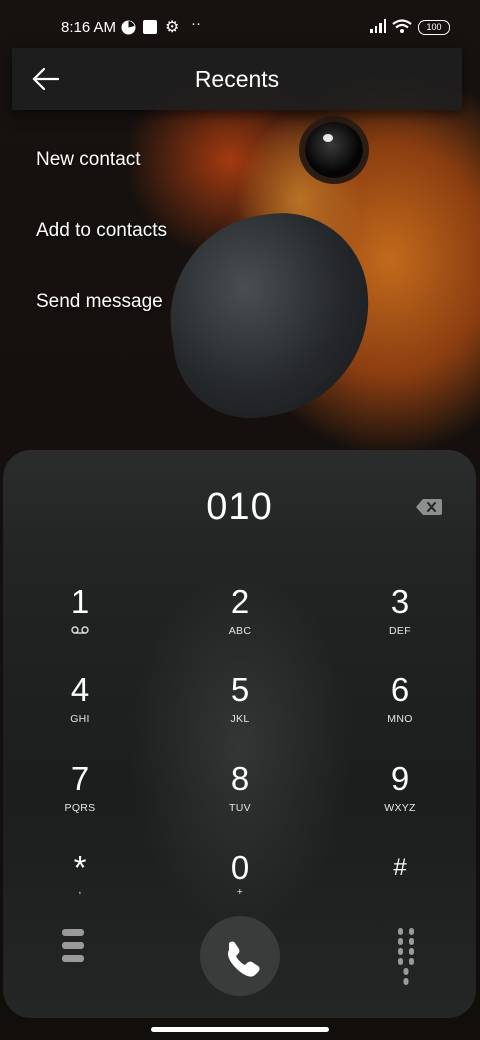 Image resolution: width=480 pixels, height=1040 pixels. What do you see at coordinates (80, 689) in the screenshot?
I see `key-digit: 4` at bounding box center [80, 689].